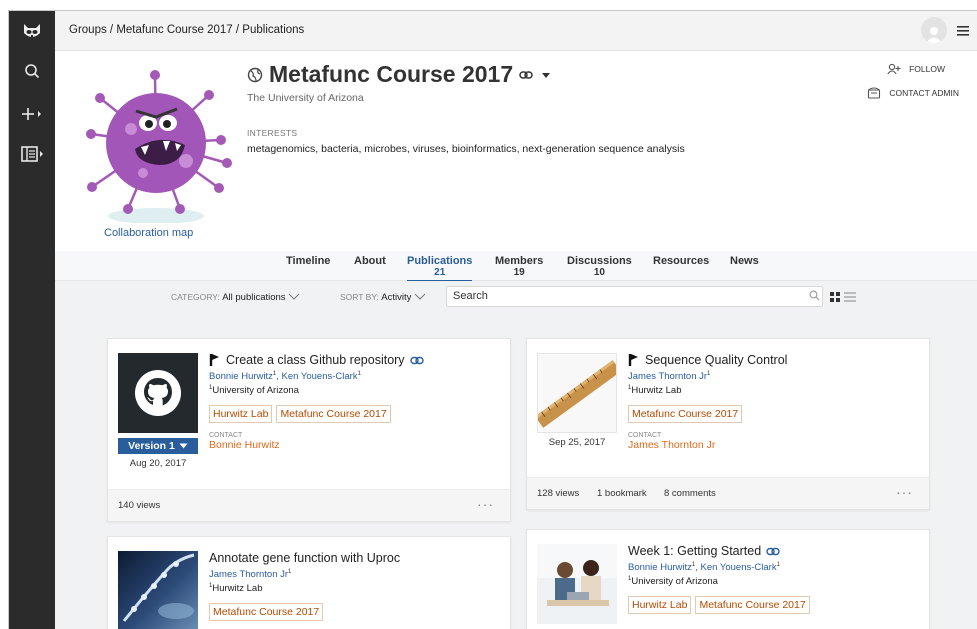  Describe the element at coordinates (158, 590) in the screenshot. I see `molecule-image-icon` at that location.